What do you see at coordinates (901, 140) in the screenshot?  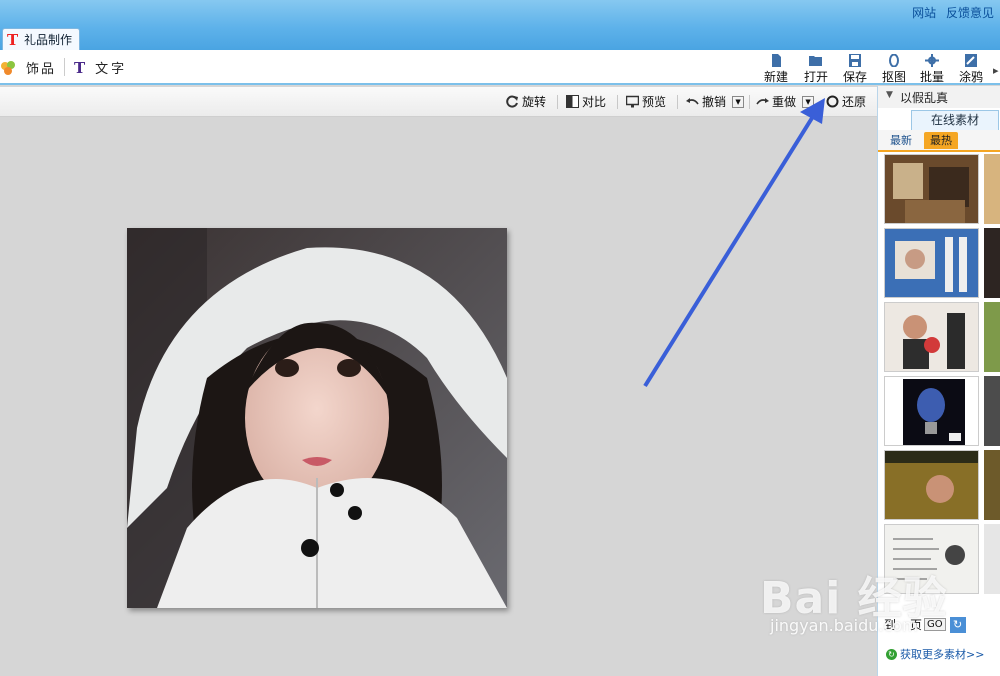 I see `subtab-latest: 最新` at bounding box center [901, 140].